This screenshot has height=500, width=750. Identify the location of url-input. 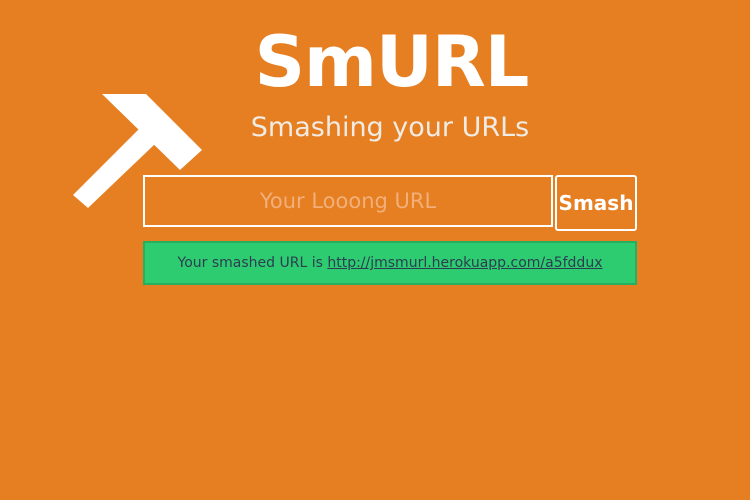
(348, 201).